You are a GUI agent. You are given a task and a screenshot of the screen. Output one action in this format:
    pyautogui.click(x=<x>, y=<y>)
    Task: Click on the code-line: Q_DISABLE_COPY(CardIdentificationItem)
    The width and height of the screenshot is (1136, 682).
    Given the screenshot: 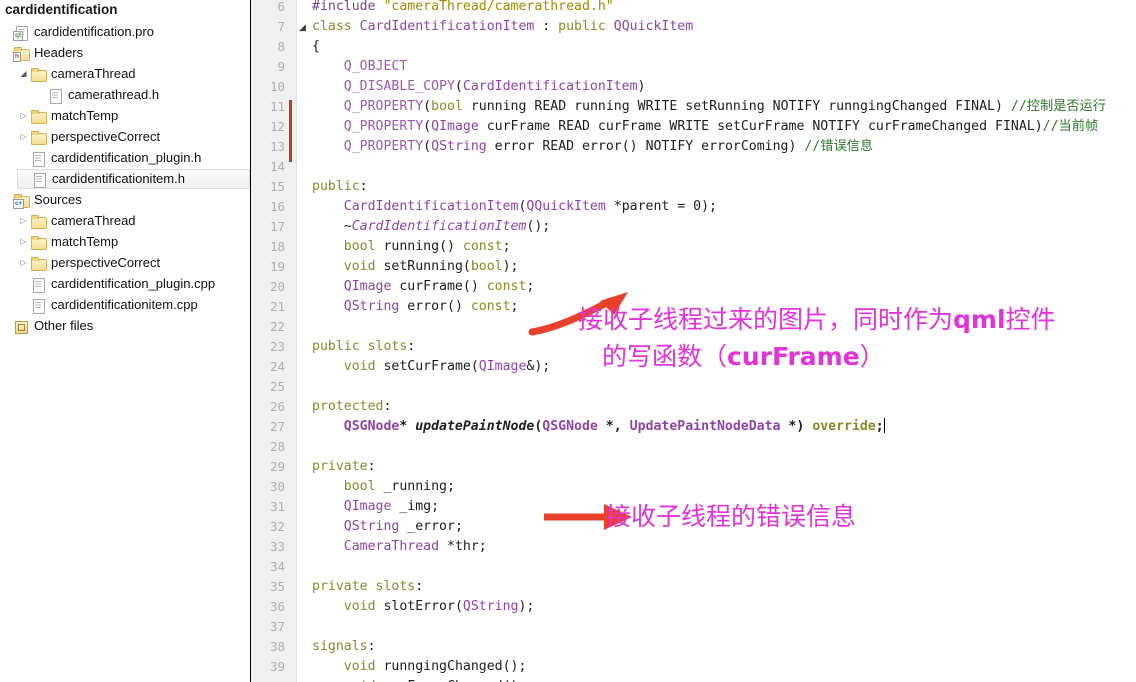 What is the action you would take?
    pyautogui.click(x=479, y=87)
    